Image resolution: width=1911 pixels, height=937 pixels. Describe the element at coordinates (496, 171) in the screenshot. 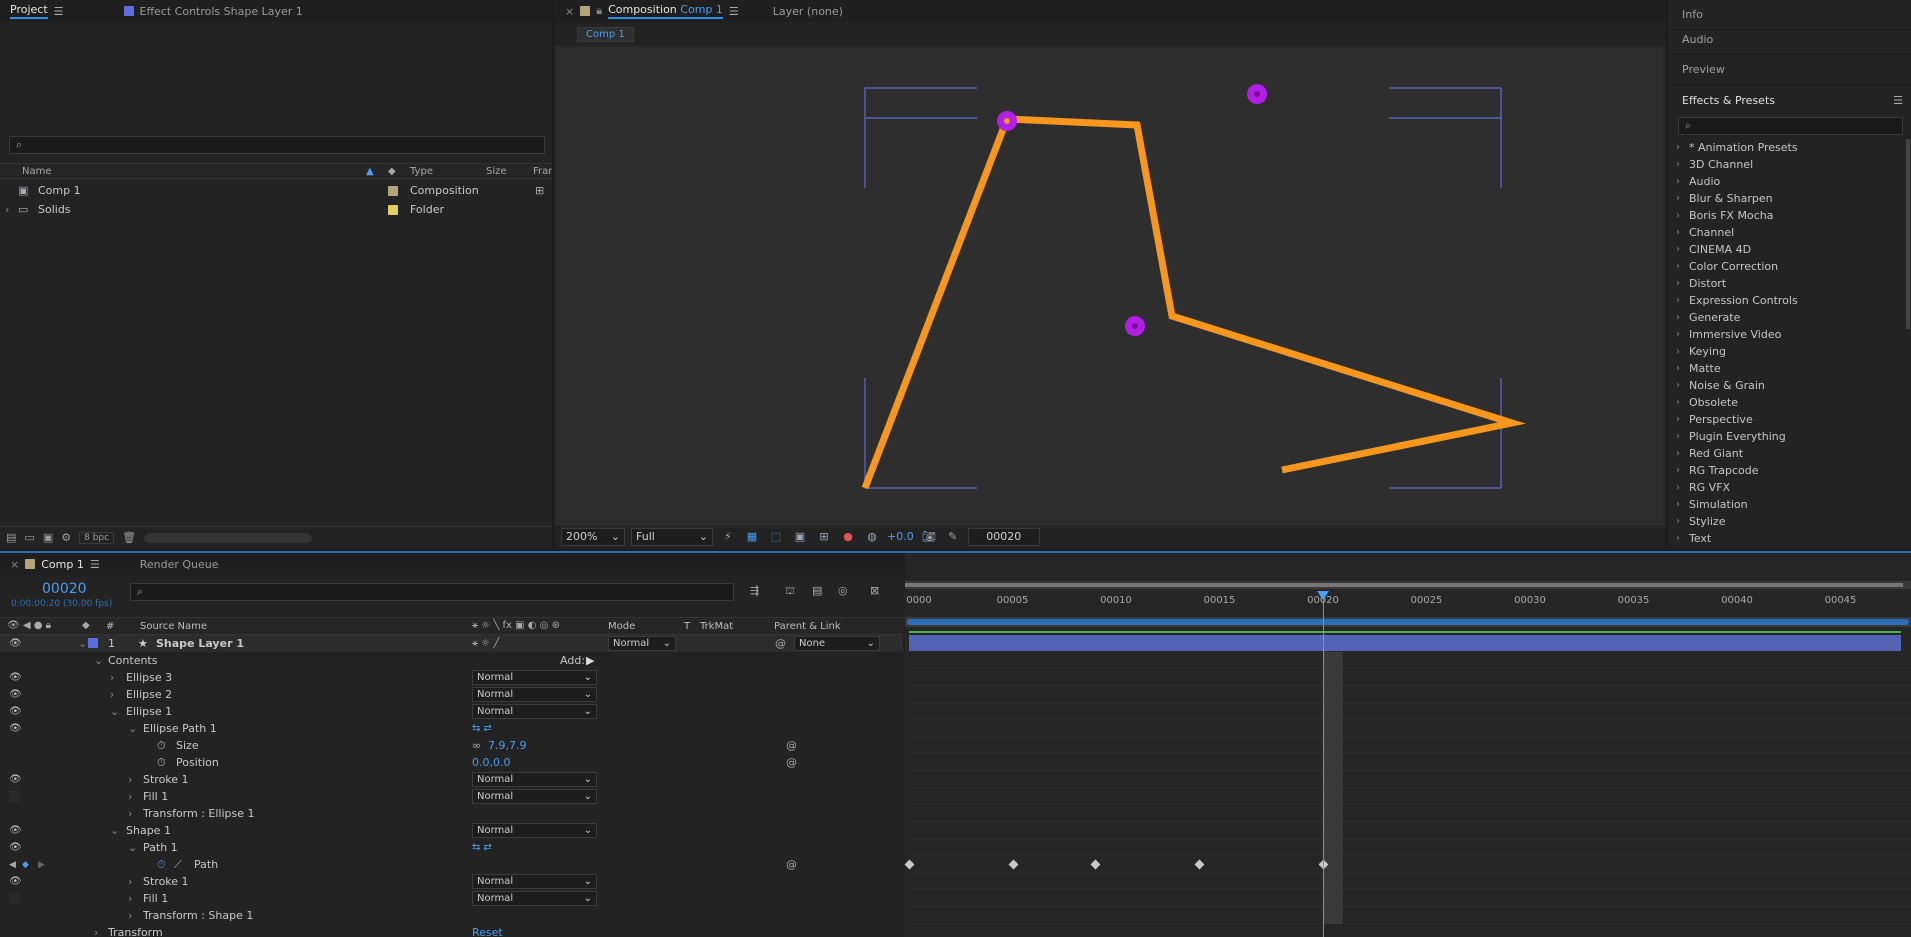

I see `col-size: Size` at that location.